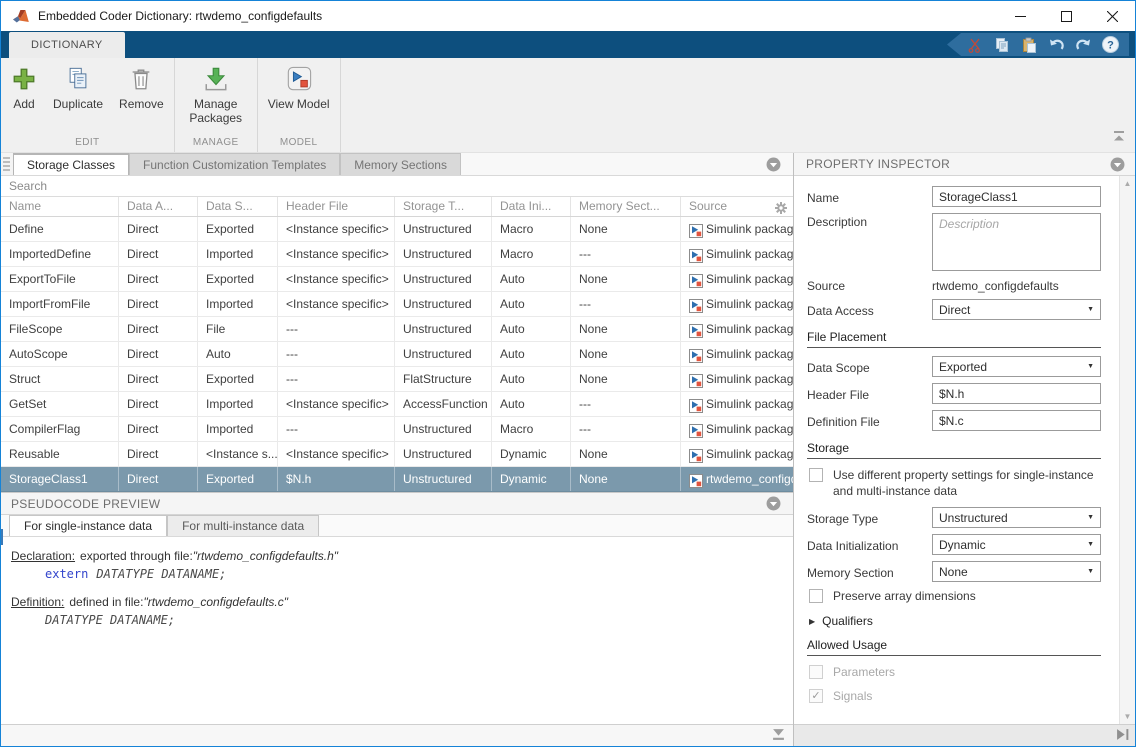 This screenshot has height=747, width=1136. What do you see at coordinates (299, 87) in the screenshot?
I see `view-model-button: View Model` at bounding box center [299, 87].